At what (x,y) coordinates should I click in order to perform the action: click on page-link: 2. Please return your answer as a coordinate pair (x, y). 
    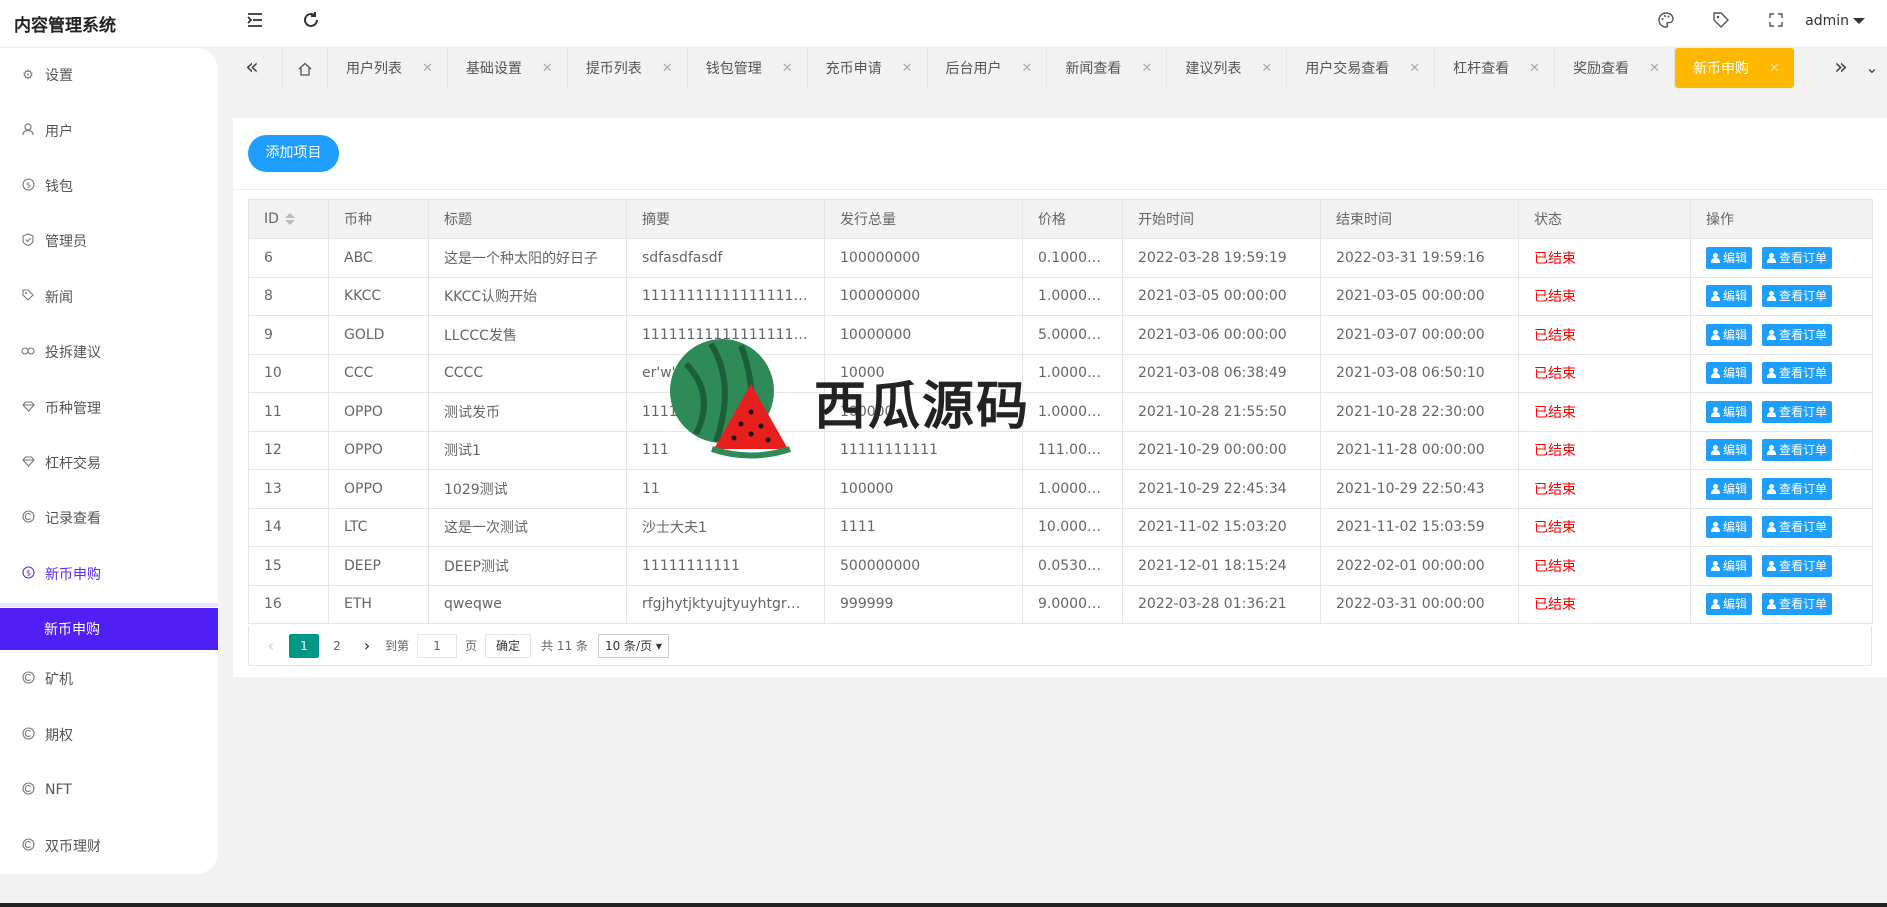
    Looking at the image, I should click on (337, 646).